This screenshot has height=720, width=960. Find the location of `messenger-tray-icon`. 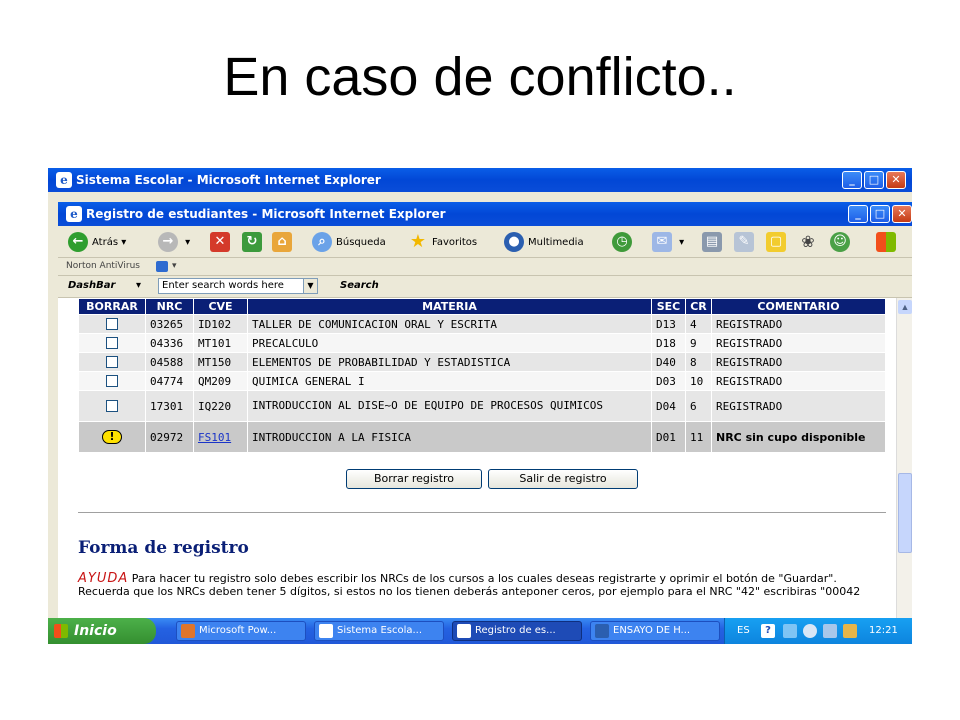

messenger-tray-icon is located at coordinates (810, 631).